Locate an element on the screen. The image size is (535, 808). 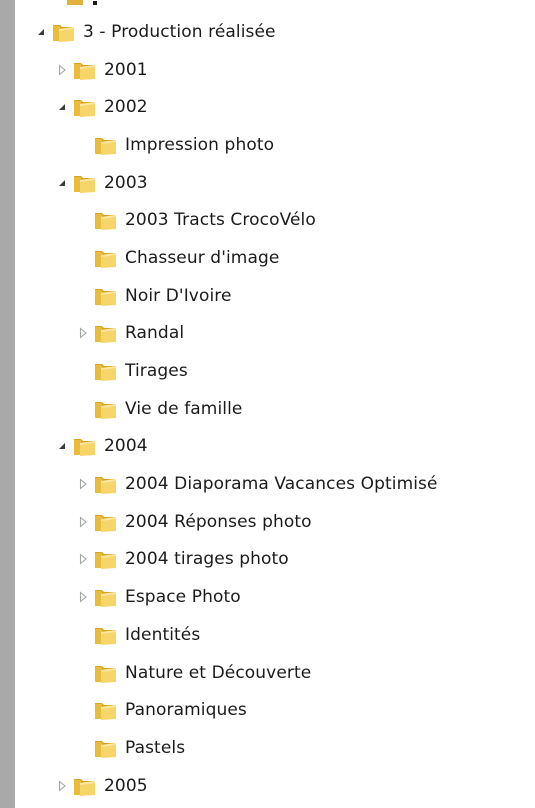
tree-item-label: Impression photo is located at coordinates (200, 144).